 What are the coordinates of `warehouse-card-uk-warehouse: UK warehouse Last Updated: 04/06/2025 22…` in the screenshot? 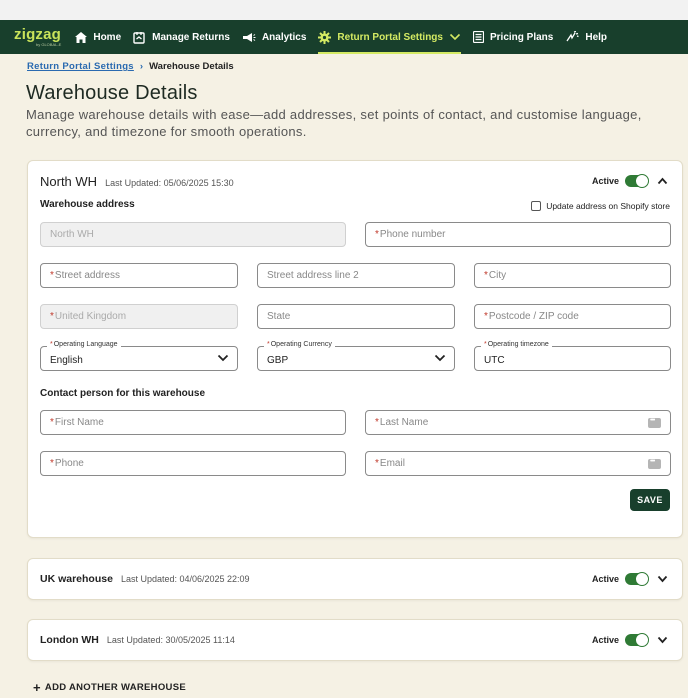 It's located at (355, 579).